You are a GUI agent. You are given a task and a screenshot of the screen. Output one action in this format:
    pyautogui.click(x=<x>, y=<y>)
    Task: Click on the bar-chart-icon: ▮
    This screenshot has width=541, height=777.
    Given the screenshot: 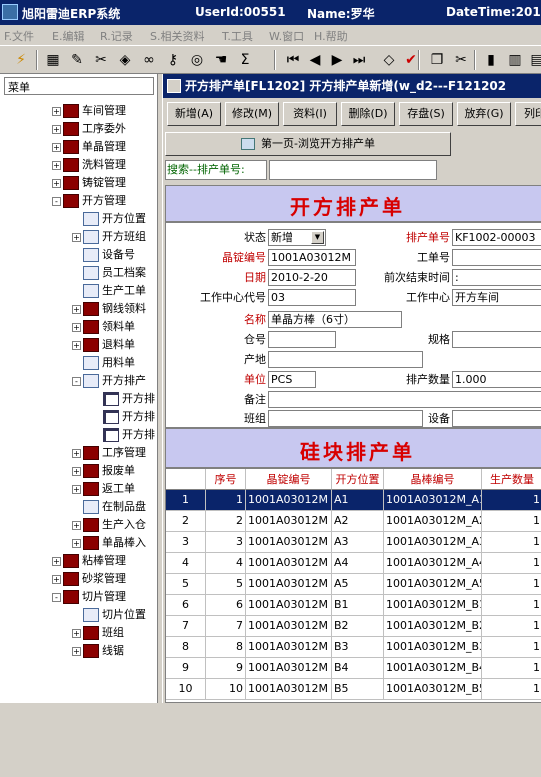 What is the action you would take?
    pyautogui.click(x=491, y=60)
    